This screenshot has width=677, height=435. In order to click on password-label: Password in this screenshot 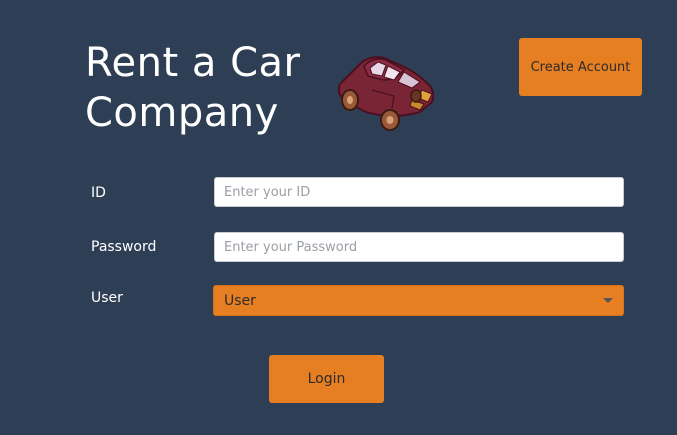, I will do `click(124, 247)`.